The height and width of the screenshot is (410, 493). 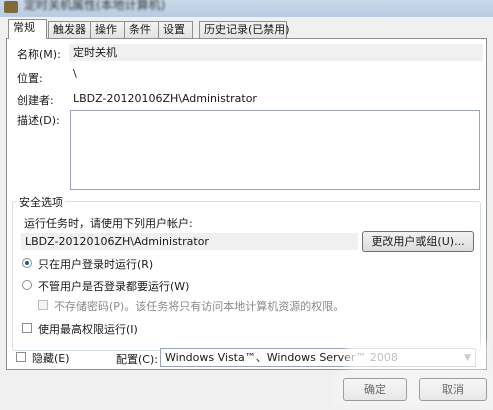 What do you see at coordinates (137, 359) in the screenshot?
I see `configure-label: 配置(C):` at bounding box center [137, 359].